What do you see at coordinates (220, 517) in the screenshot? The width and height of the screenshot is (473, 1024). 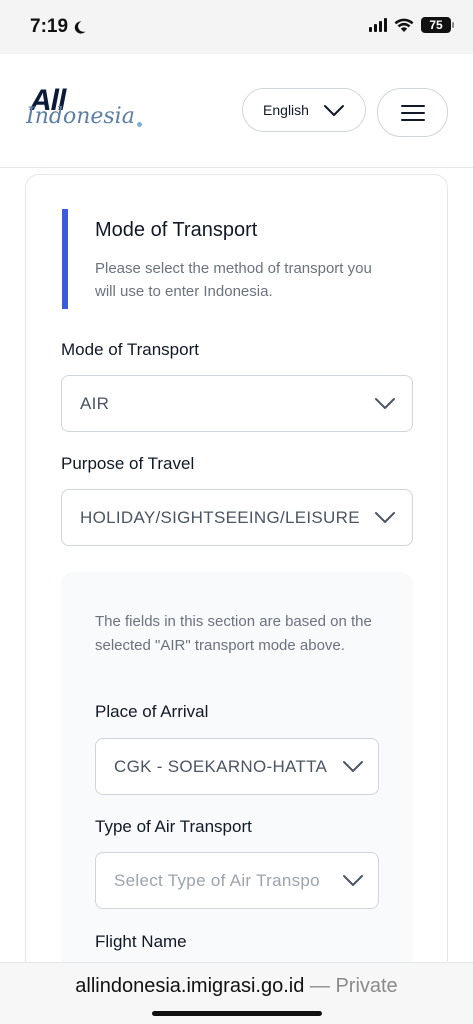 I see `purpose-of-travel-value: HOLIDAY/SIGHTSEEING/LEISURE` at bounding box center [220, 517].